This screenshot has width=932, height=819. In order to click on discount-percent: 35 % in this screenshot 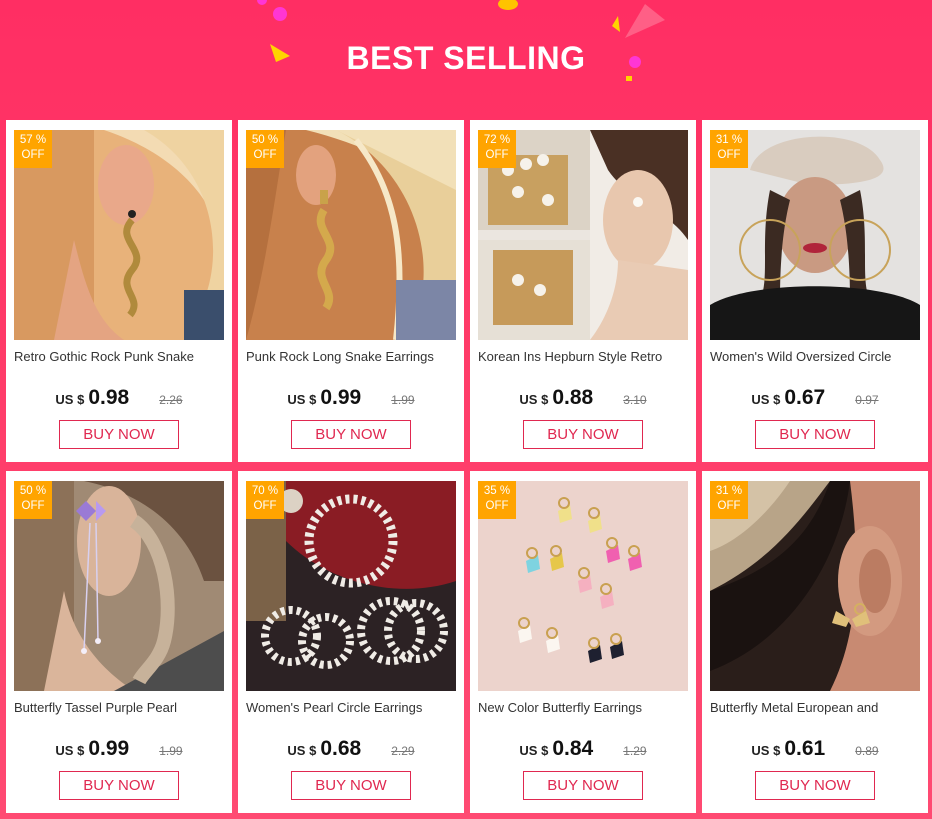, I will do `click(497, 491)`.